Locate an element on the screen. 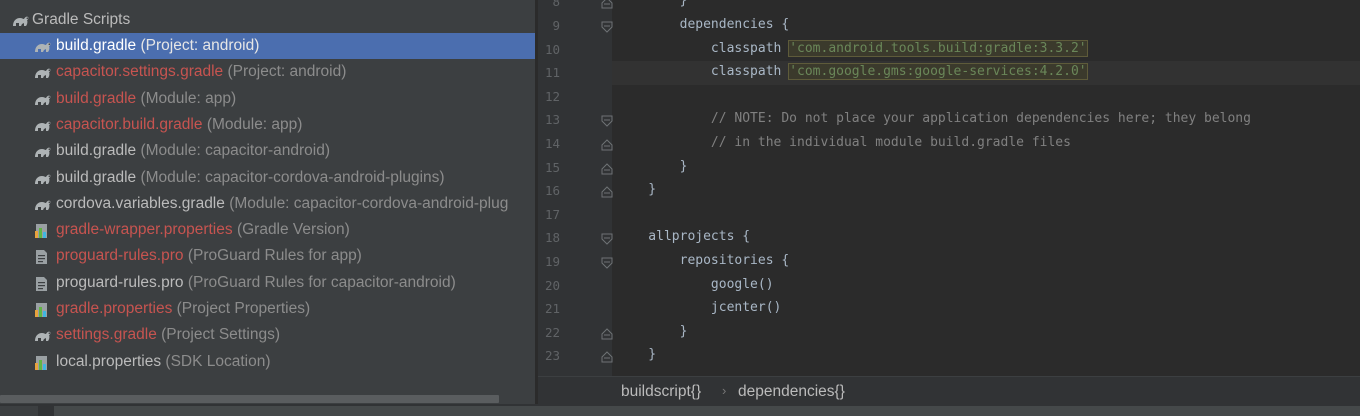 The width and height of the screenshot is (1360, 416). tree-item: build.gradle (Module: app) is located at coordinates (267, 99).